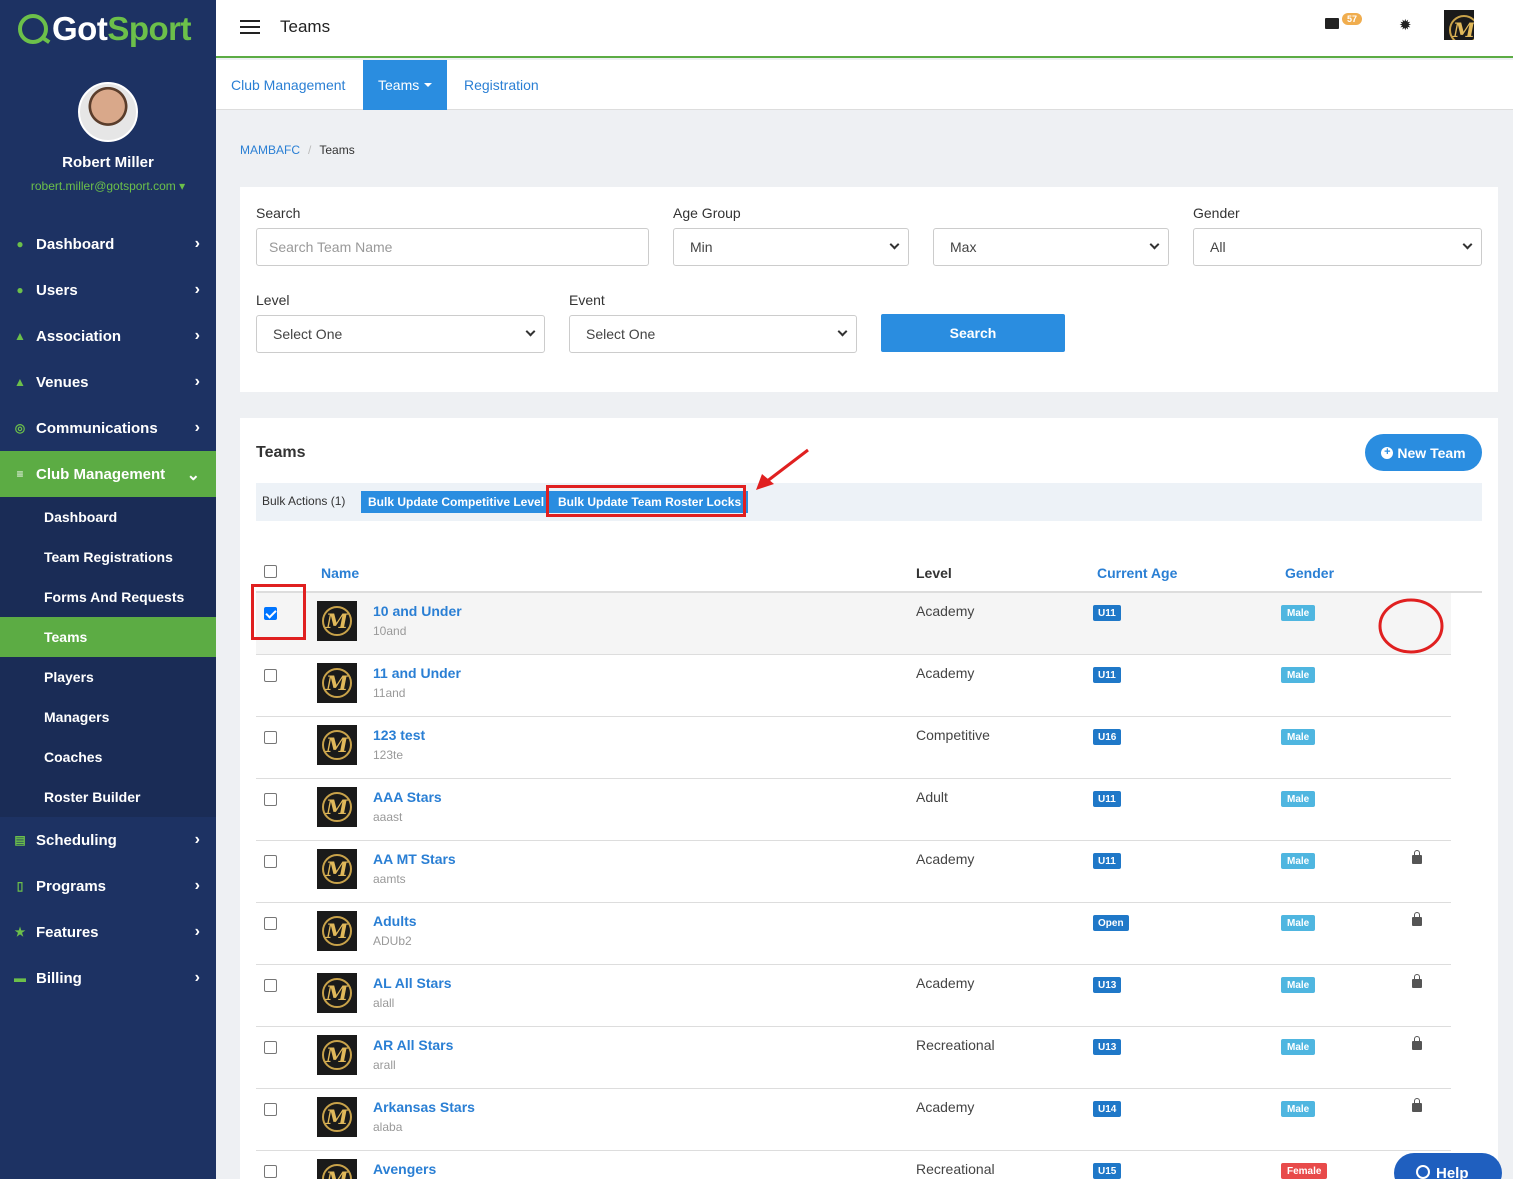  What do you see at coordinates (250, 27) in the screenshot?
I see `hamburger-menu-icon` at bounding box center [250, 27].